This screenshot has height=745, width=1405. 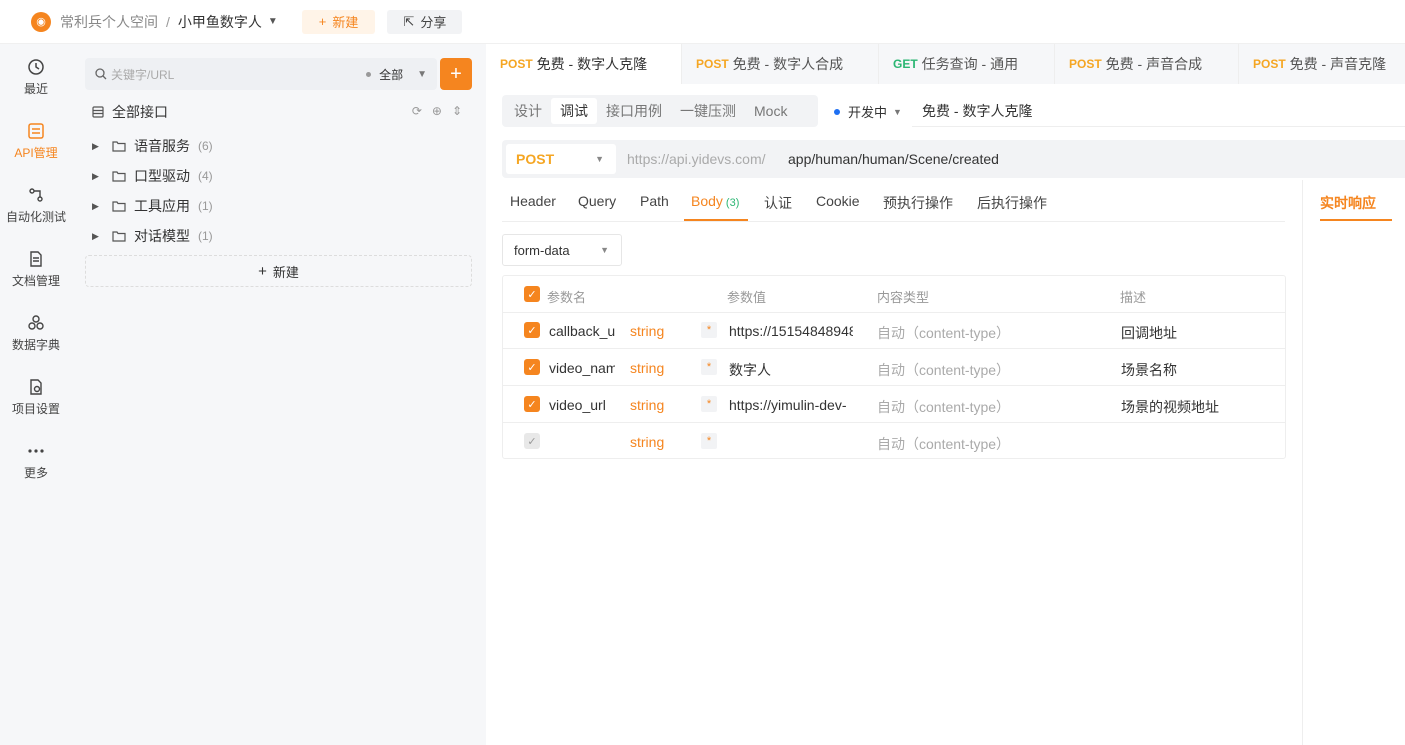 I want to click on param-value: https://15154848948, so click(x=791, y=331).